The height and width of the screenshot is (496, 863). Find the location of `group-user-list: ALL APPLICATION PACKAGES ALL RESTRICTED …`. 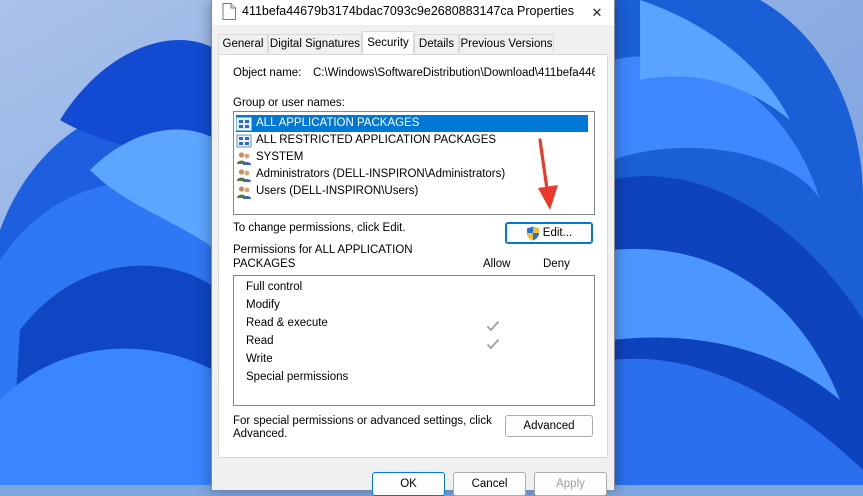

group-user-list: ALL APPLICATION PACKAGES ALL RESTRICTED … is located at coordinates (414, 163).